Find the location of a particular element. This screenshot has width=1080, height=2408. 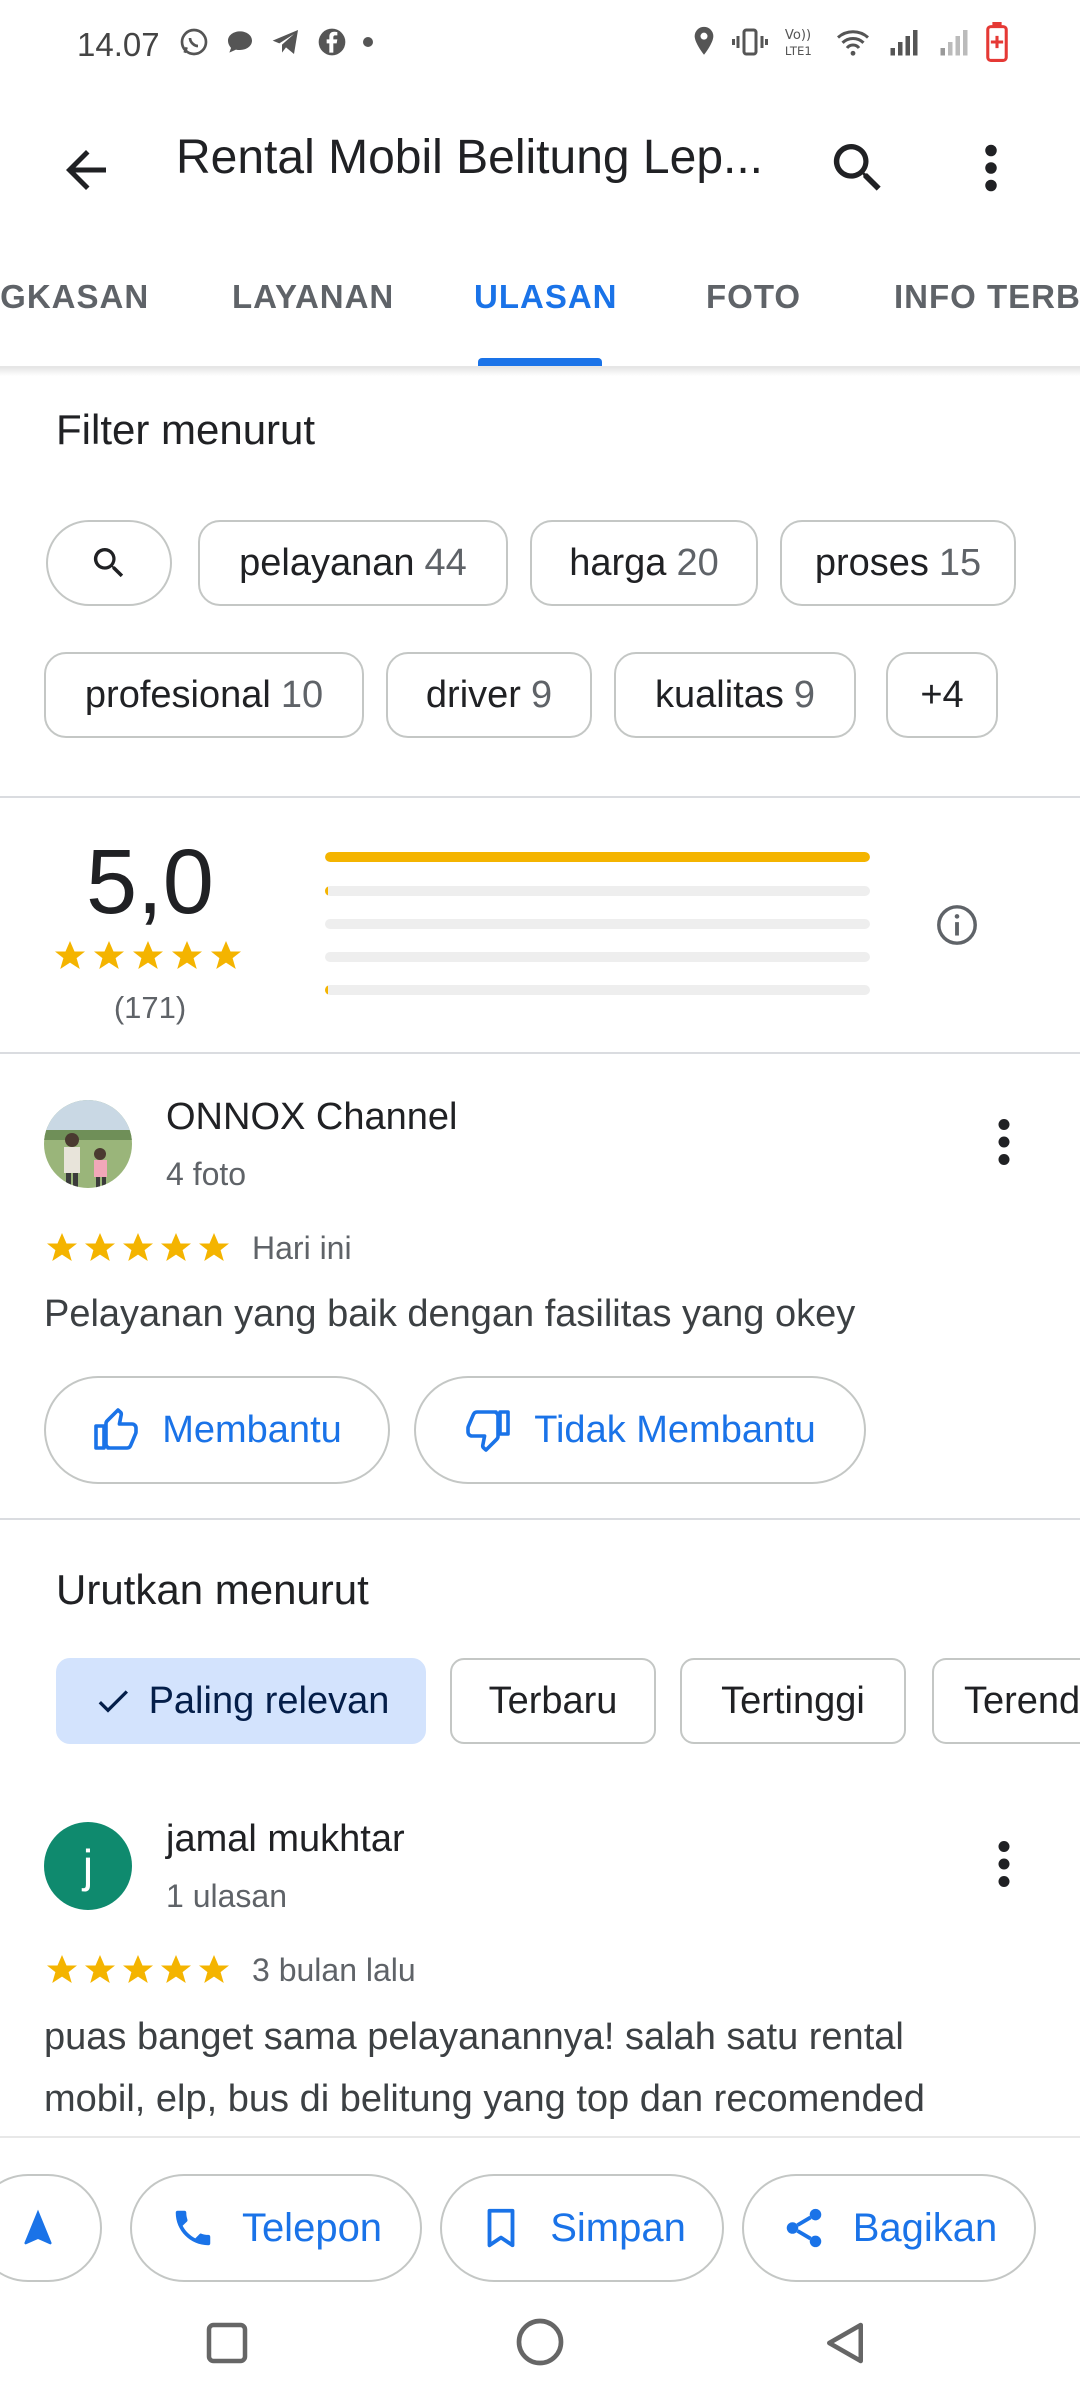

avatar-photo is located at coordinates (88, 1144).